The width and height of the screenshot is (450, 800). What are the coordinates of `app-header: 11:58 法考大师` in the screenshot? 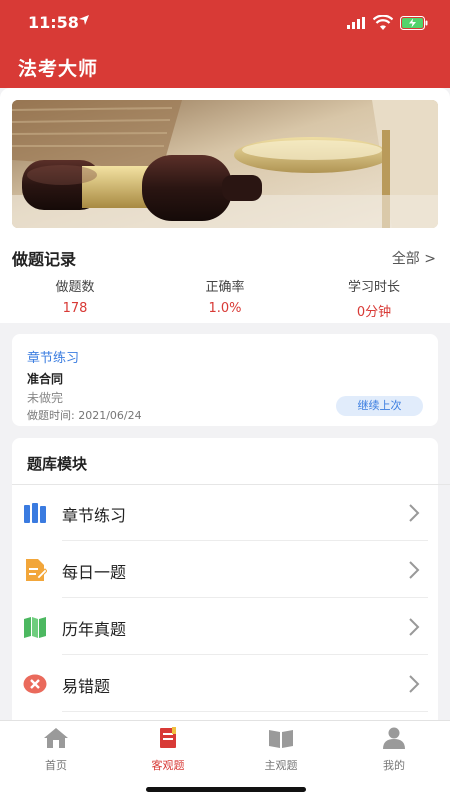 It's located at (225, 44).